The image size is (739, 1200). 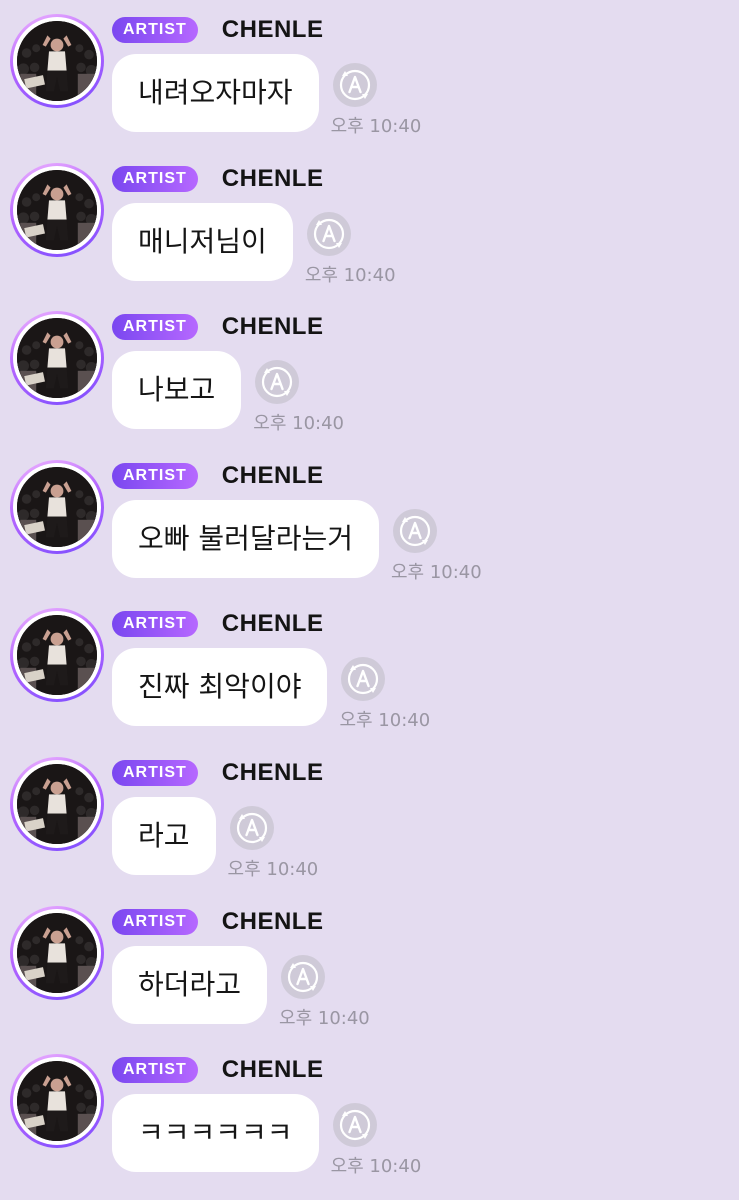 I want to click on message-bubble: 하더라고, so click(x=190, y=984).